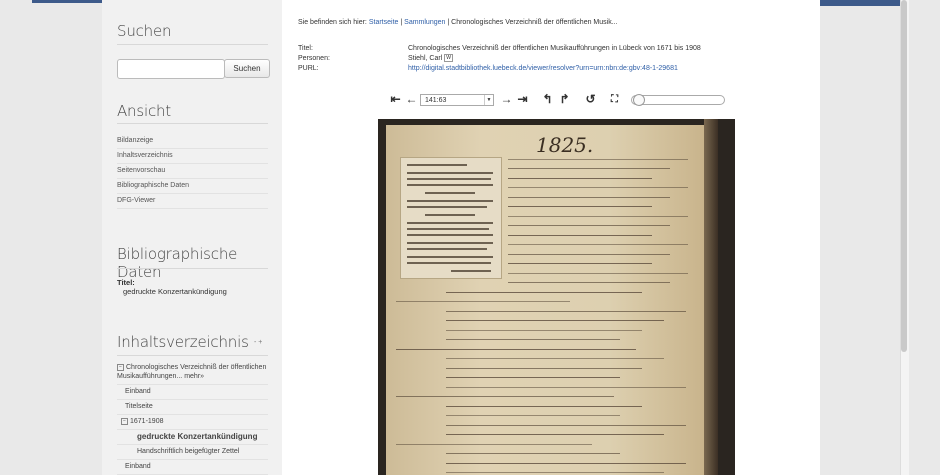 The height and width of the screenshot is (475, 940). I want to click on metadata-purl-label: PURL:, so click(308, 68).